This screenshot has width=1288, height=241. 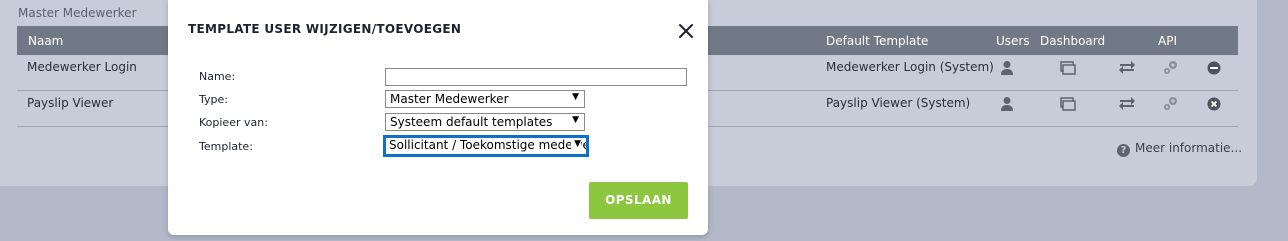 I want to click on col-default-template: Default Template, so click(x=877, y=41).